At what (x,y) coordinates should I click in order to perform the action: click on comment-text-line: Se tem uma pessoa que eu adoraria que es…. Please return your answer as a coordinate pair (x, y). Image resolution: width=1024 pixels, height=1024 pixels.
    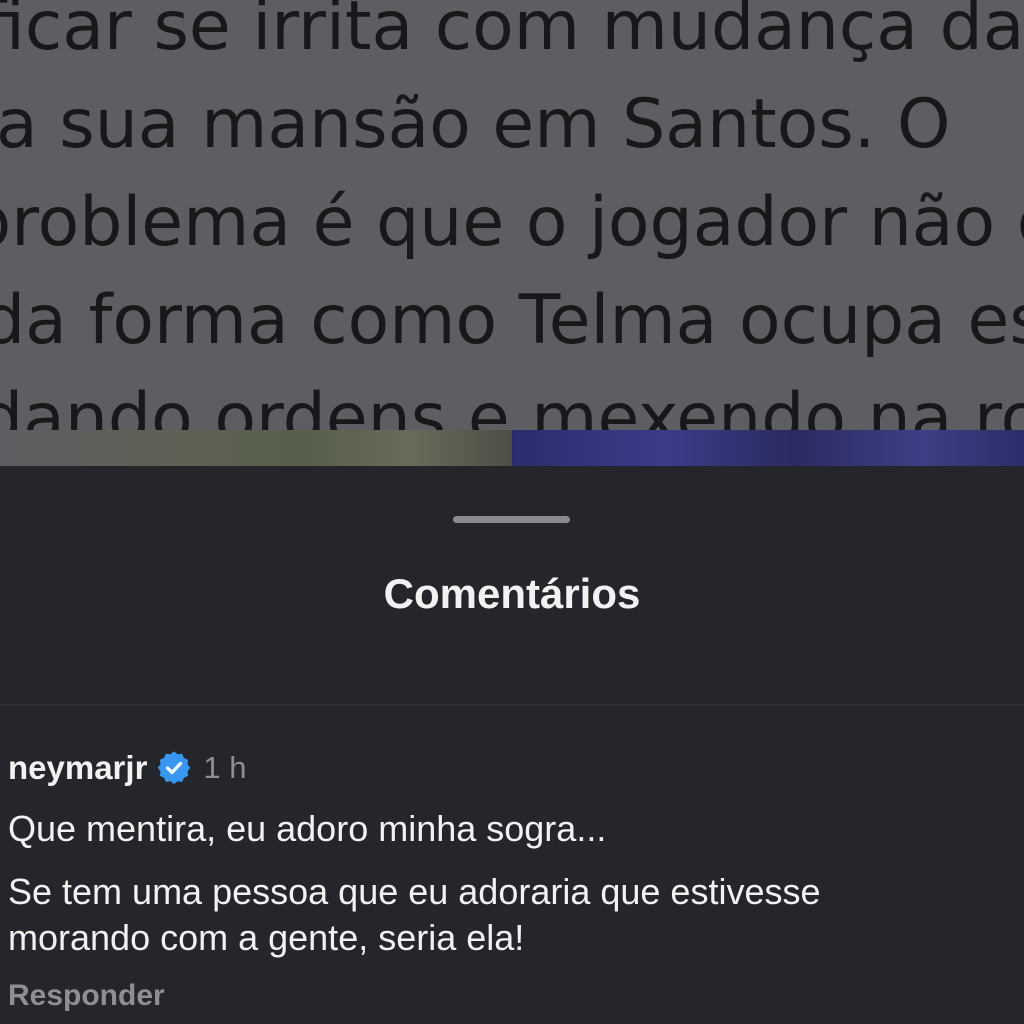
    Looking at the image, I should click on (414, 891).